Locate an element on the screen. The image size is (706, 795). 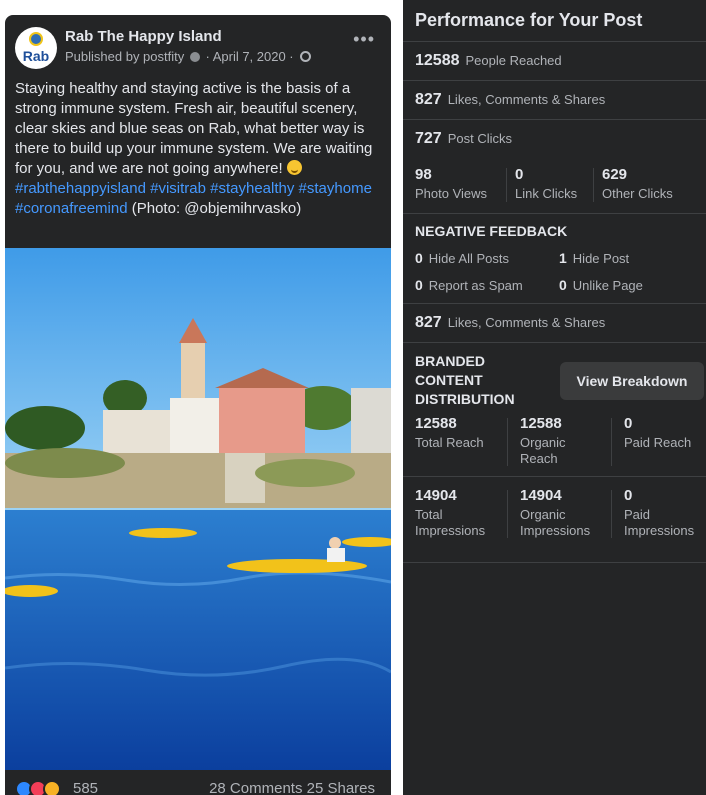
engagement-label: Likes, Comments & Shares is located at coordinates (526, 99).